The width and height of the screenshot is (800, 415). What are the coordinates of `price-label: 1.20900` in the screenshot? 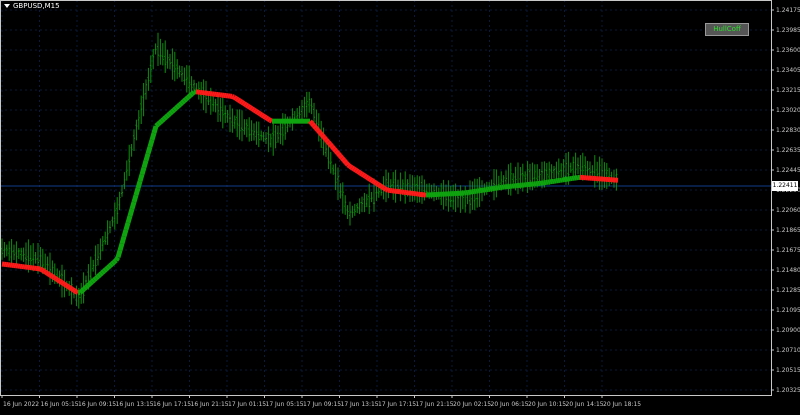 It's located at (788, 330).